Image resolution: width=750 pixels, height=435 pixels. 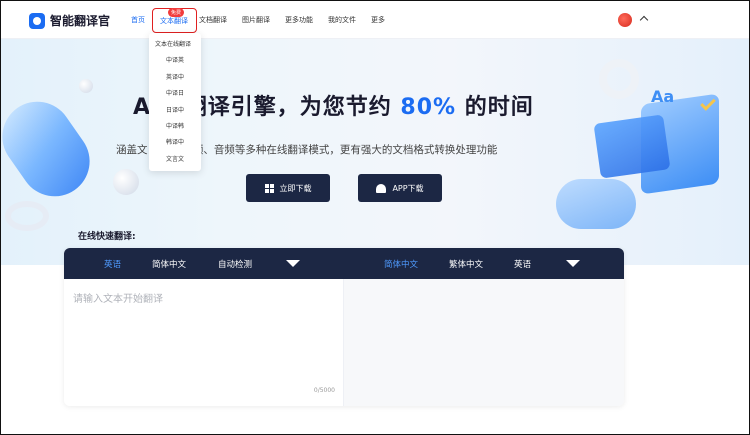 I want to click on source-lang-english: 英语, so click(x=112, y=264).